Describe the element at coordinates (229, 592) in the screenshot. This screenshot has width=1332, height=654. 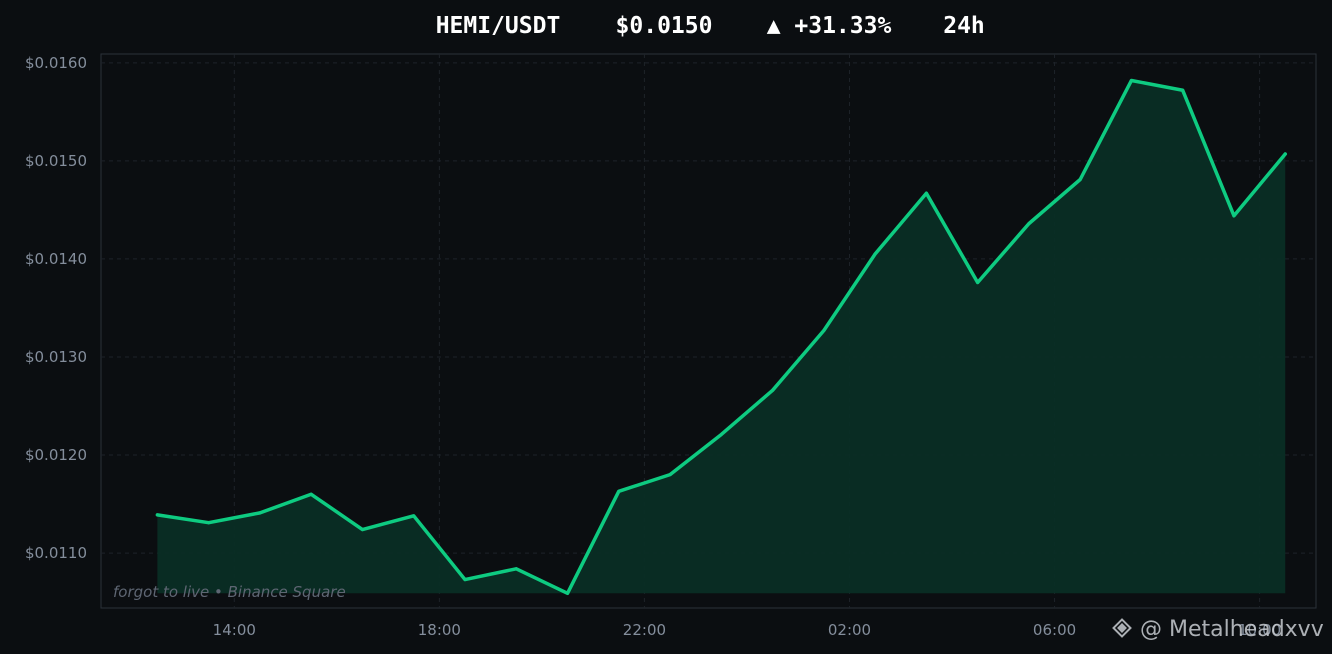
I see `source-label: forgot to live • Binance Square` at that location.